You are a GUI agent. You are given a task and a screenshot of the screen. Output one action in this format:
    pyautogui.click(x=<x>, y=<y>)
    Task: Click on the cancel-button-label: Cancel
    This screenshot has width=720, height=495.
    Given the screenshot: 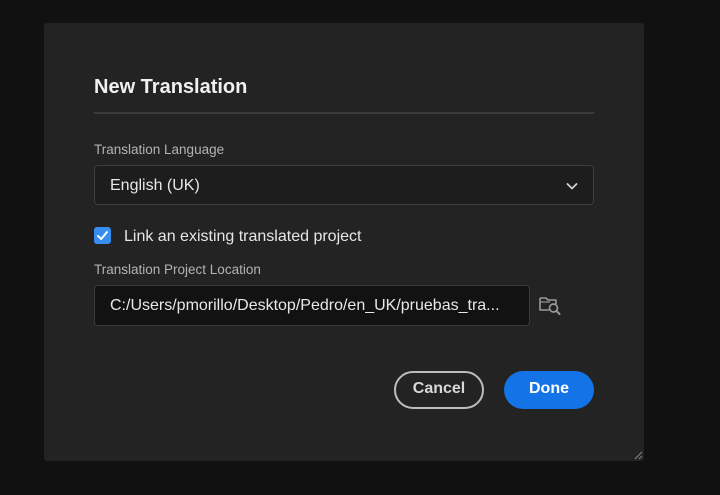 What is the action you would take?
    pyautogui.click(x=439, y=388)
    